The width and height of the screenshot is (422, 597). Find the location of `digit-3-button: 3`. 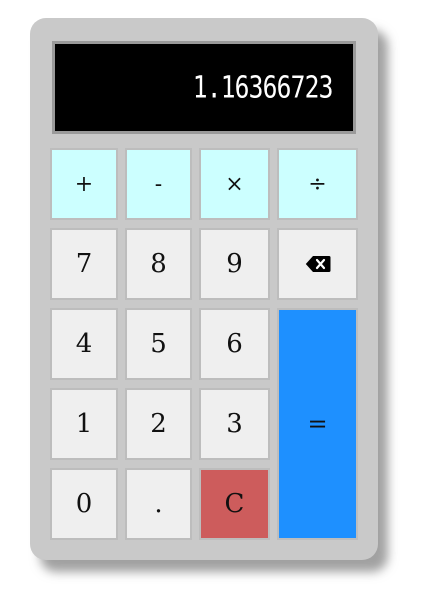

digit-3-button: 3 is located at coordinates (234, 424).